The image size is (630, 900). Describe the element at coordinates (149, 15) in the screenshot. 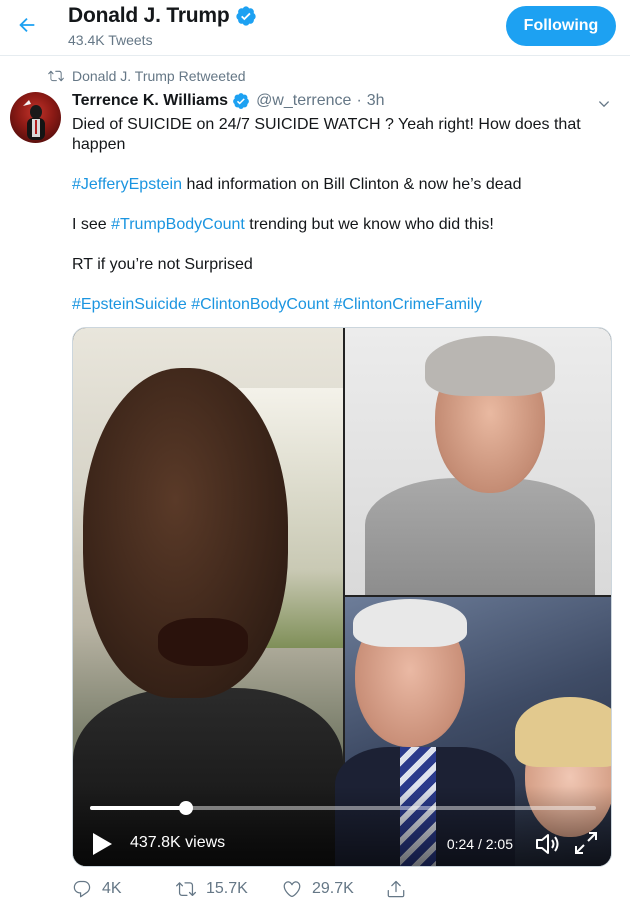

I see `profile-name: Donald J. Trump` at that location.